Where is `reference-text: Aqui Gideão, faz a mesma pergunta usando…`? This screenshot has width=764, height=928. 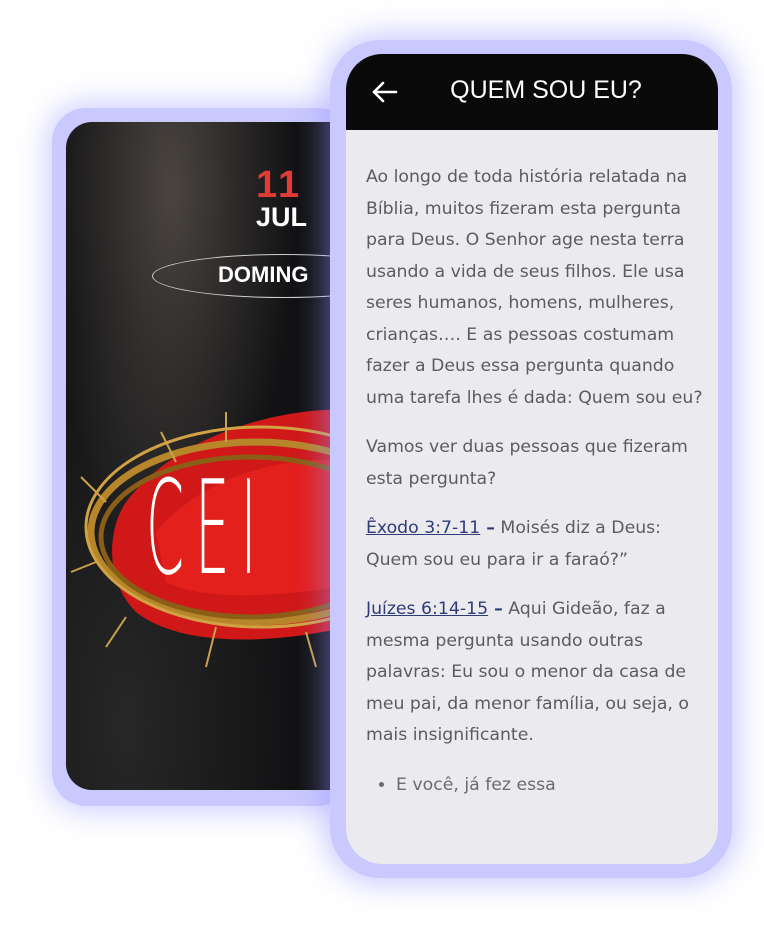 reference-text: Aqui Gideão, faz a mesma pergunta usando… is located at coordinates (527, 672).